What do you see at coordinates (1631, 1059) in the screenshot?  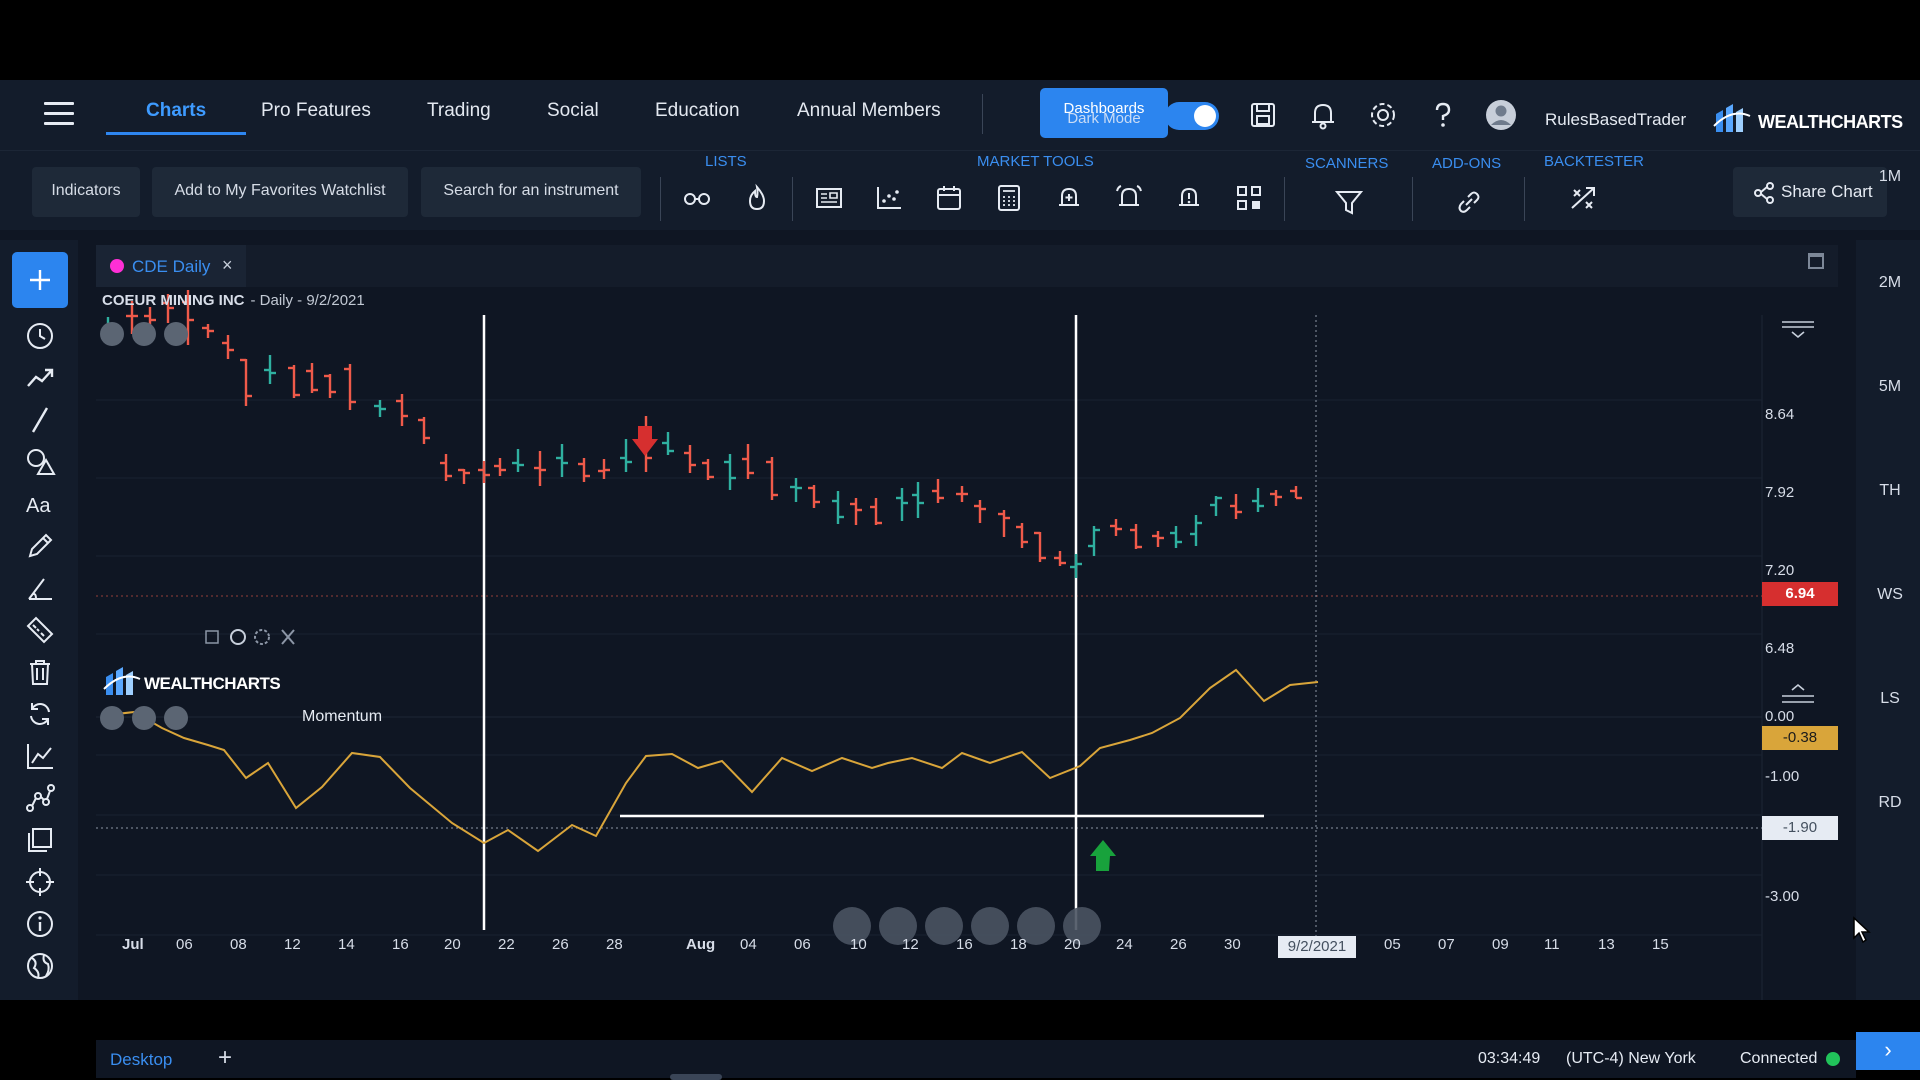 I see `timezone: (UTC-4) New York` at bounding box center [1631, 1059].